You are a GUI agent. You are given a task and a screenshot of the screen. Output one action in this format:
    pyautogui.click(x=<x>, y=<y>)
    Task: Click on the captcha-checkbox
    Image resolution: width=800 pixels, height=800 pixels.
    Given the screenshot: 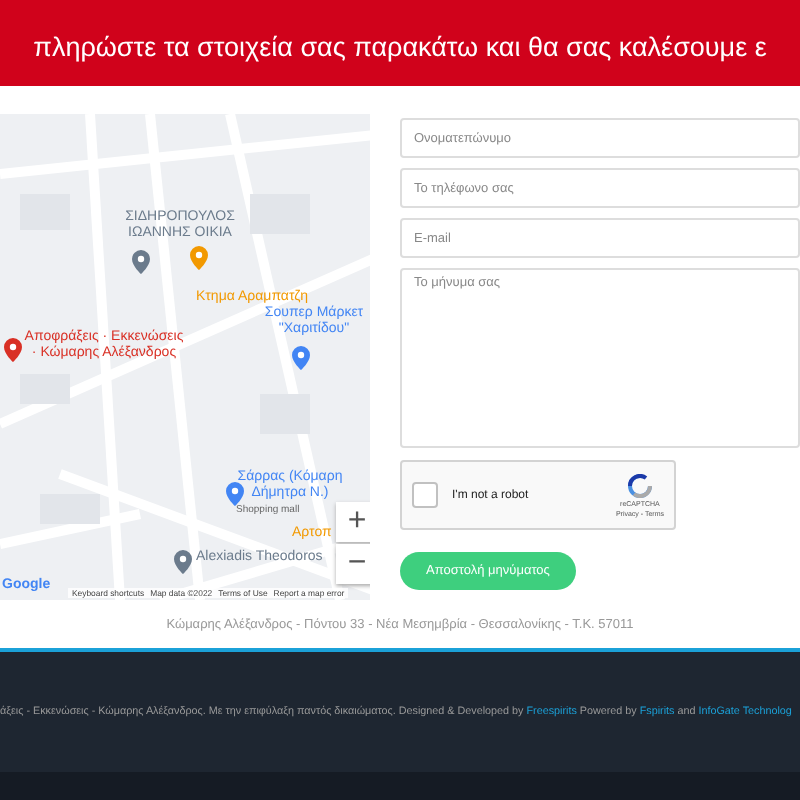 What is the action you would take?
    pyautogui.click(x=425, y=495)
    